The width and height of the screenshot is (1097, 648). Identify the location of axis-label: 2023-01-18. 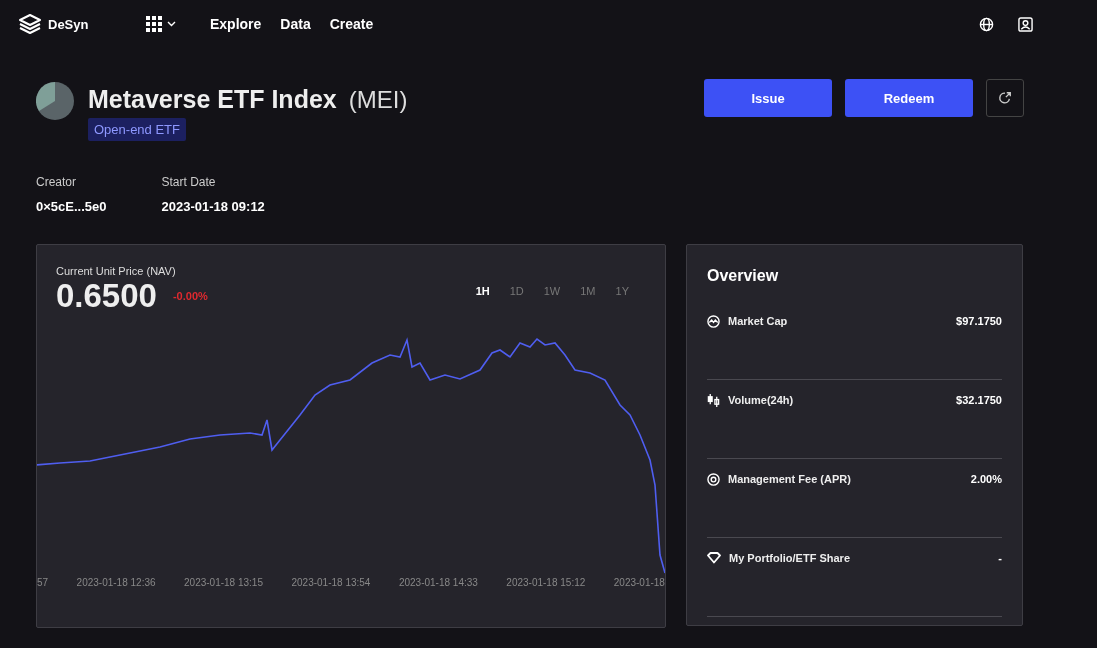
(639, 582).